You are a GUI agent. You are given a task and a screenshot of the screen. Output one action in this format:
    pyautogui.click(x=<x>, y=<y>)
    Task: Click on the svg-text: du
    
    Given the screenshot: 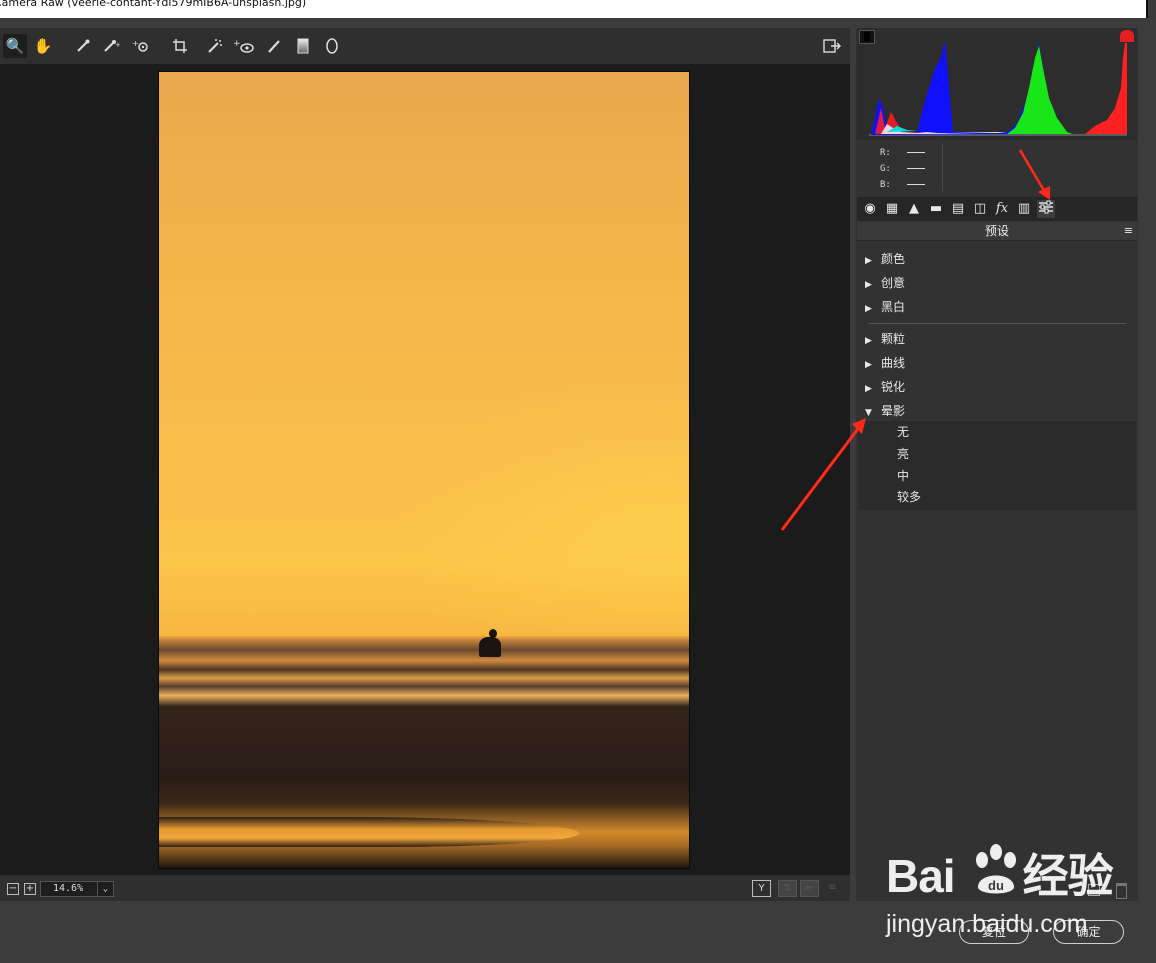 What is the action you would take?
    pyautogui.click(x=996, y=885)
    